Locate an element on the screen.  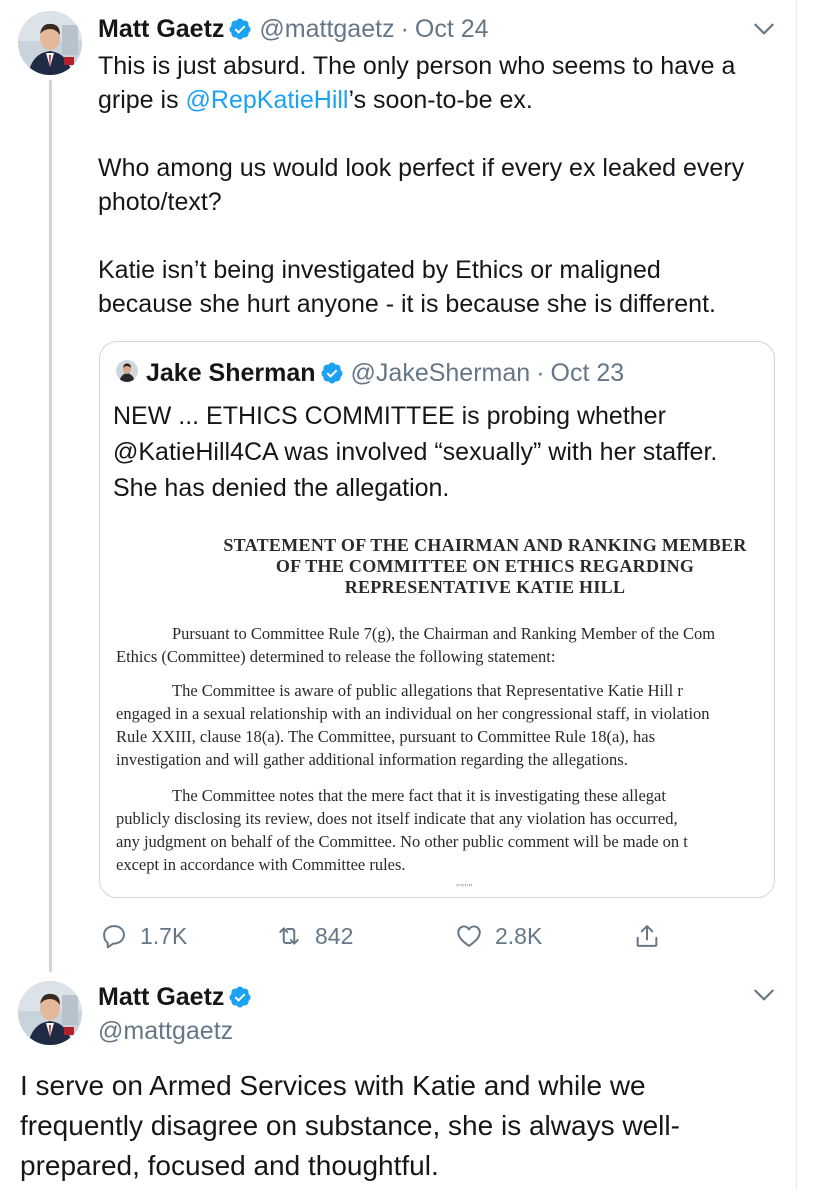
tweet-header: Matt Gaetz @mattgaetz · Oct 24 is located at coordinates (293, 29).